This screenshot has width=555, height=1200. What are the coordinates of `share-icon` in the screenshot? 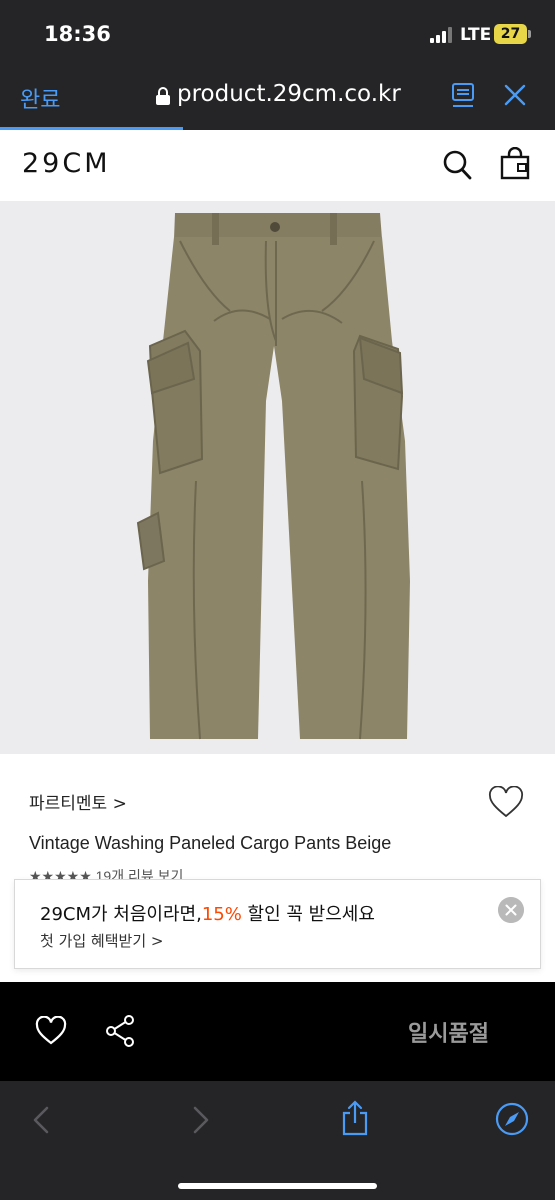 It's located at (120, 1031).